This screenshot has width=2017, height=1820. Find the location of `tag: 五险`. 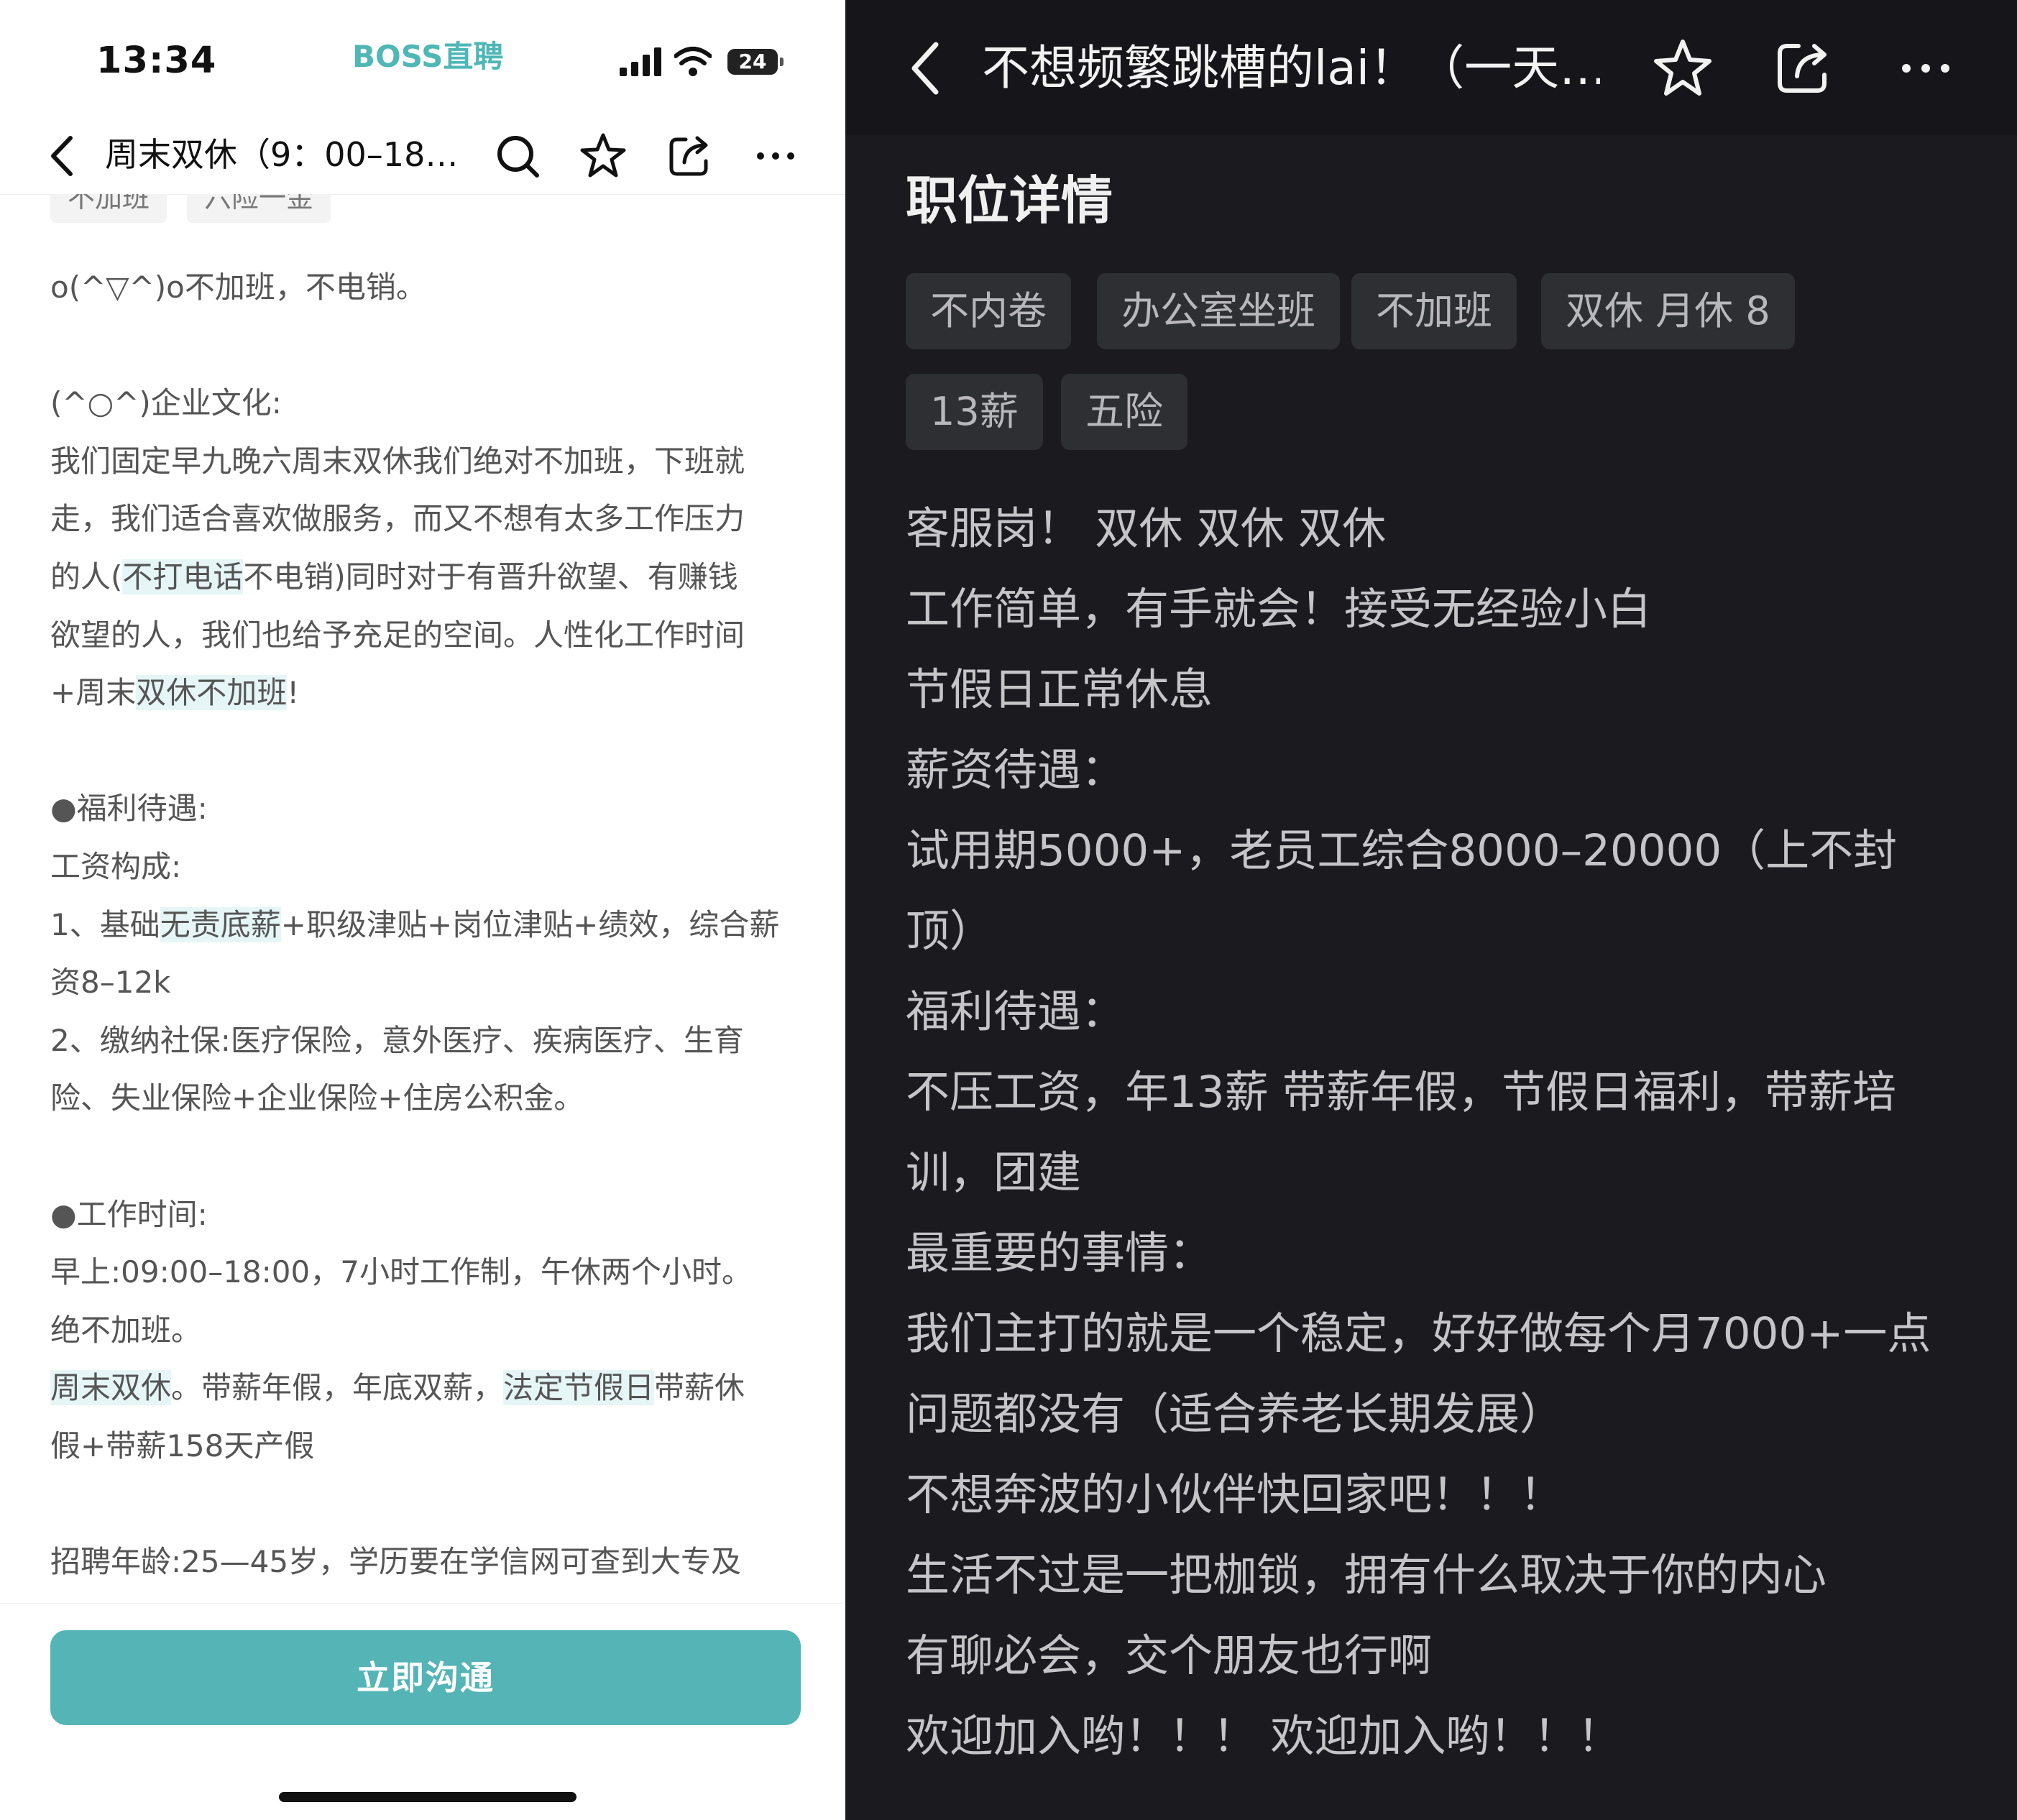

tag: 五险 is located at coordinates (1124, 412).